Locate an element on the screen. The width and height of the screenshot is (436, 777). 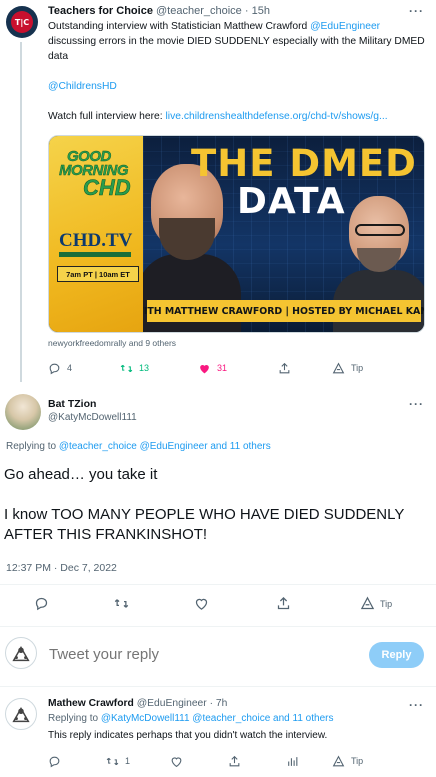
reply-tweet-actions: 1 Tip is located at coordinates (237, 761).